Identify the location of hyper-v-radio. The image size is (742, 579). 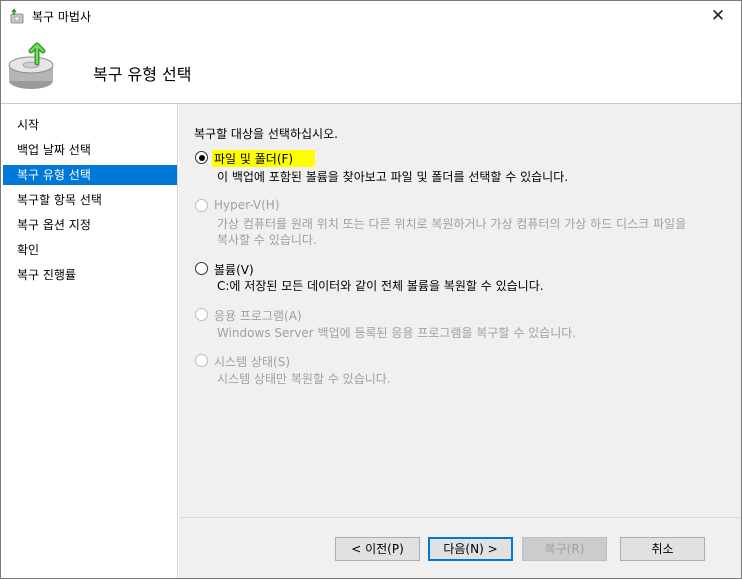
(201, 205).